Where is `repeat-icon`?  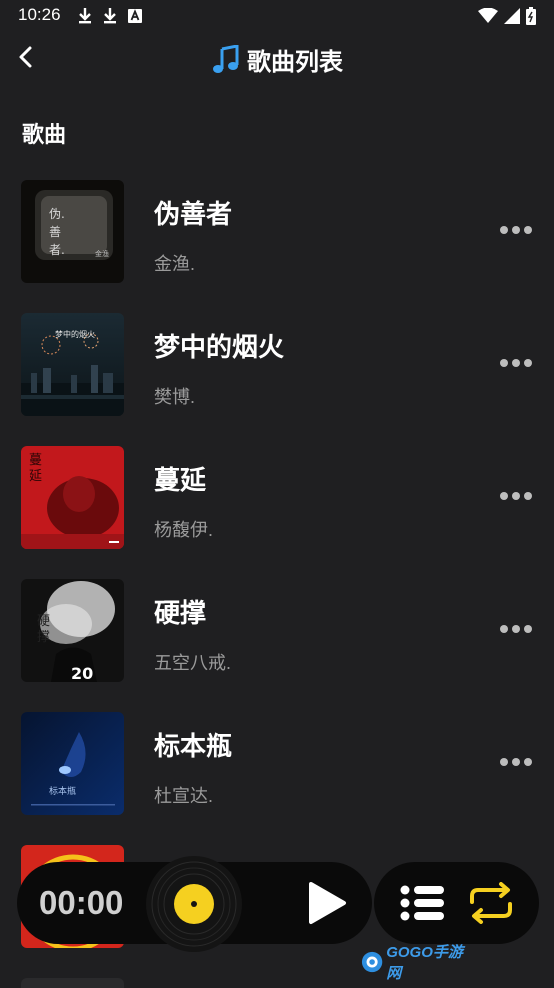
repeat-icon is located at coordinates (491, 903).